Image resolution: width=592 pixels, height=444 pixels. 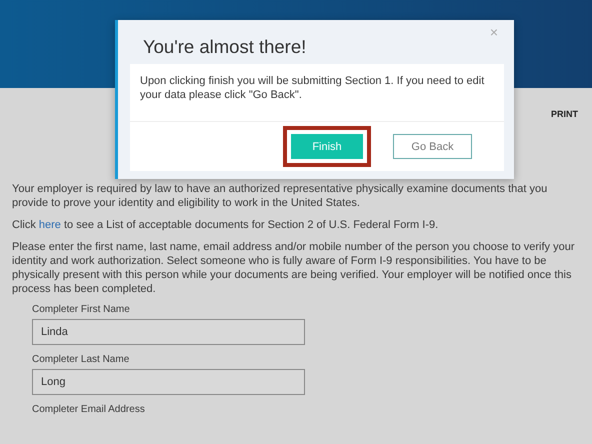 I want to click on field-label: Completer Last Name, so click(x=81, y=359).